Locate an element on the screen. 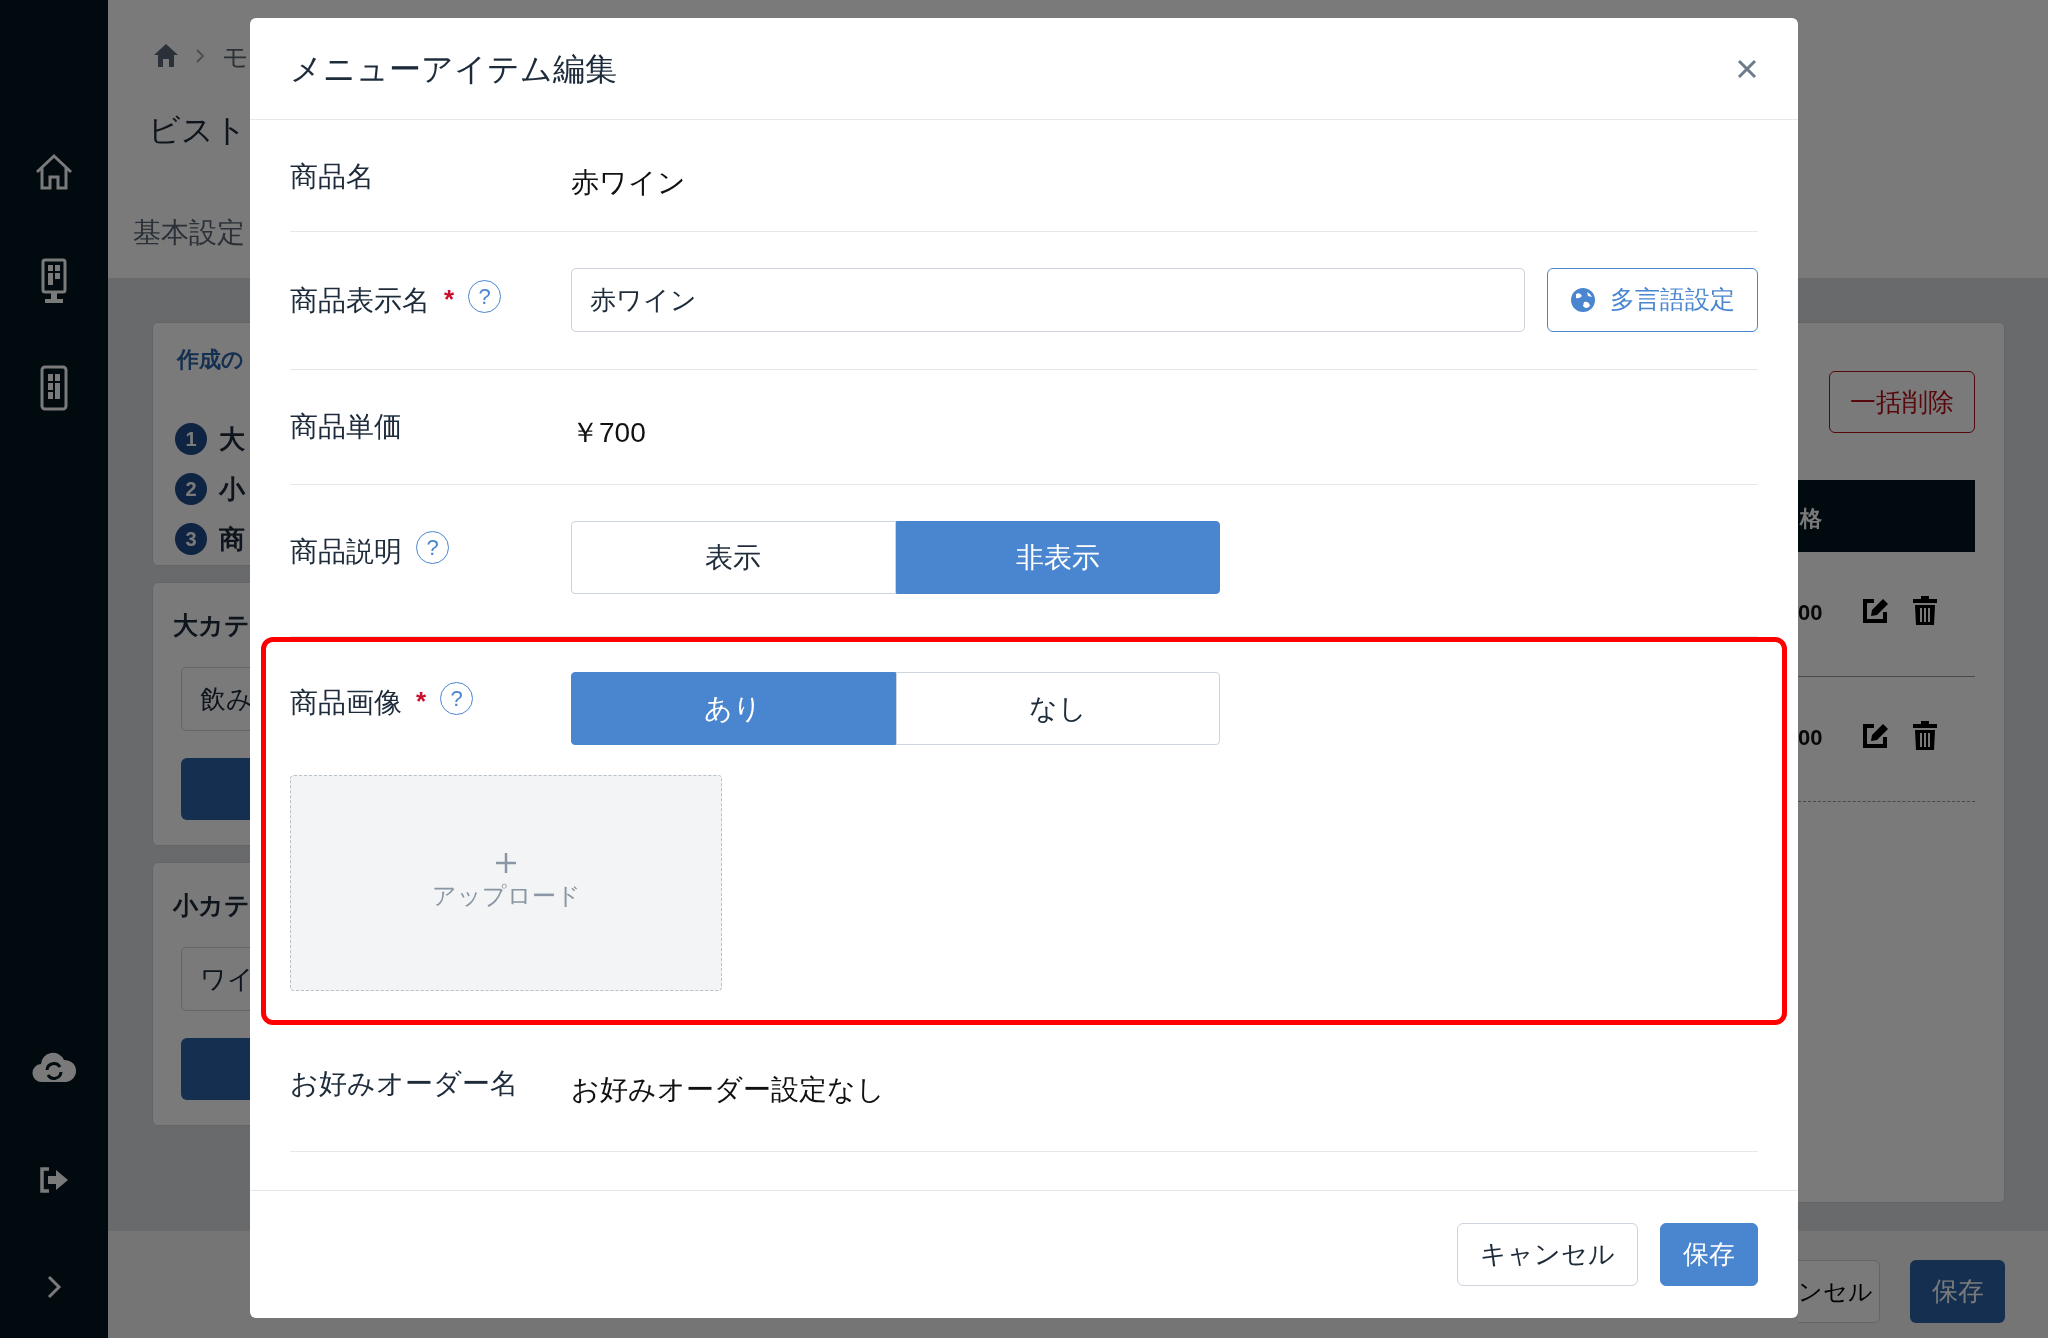 Image resolution: width=2048 pixels, height=1338 pixels. multilingual-button: 多言語設定 is located at coordinates (1652, 300).